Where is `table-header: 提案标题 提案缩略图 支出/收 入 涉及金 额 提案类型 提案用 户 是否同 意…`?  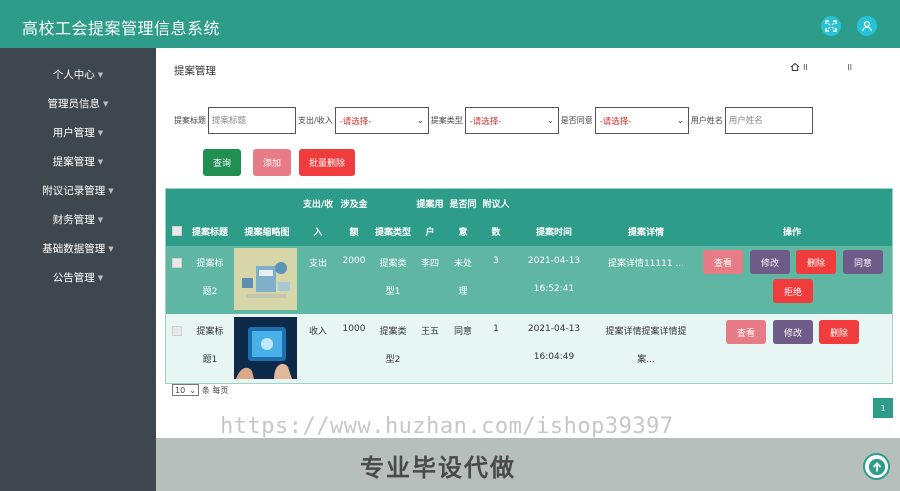 table-header: 提案标题 提案缩略图 支出/收 入 涉及金 额 提案类型 提案用 户 是否同 意… is located at coordinates (529, 217).